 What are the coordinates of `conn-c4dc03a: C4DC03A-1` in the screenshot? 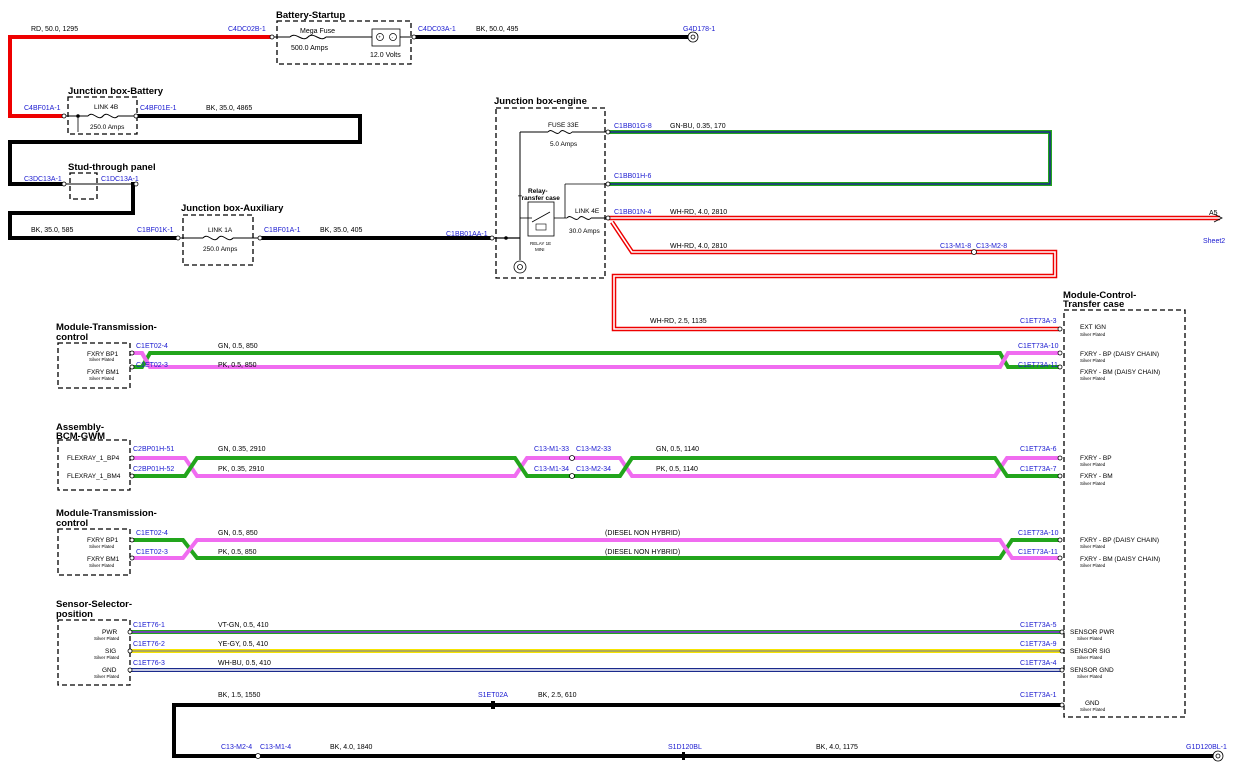 It's located at (437, 29).